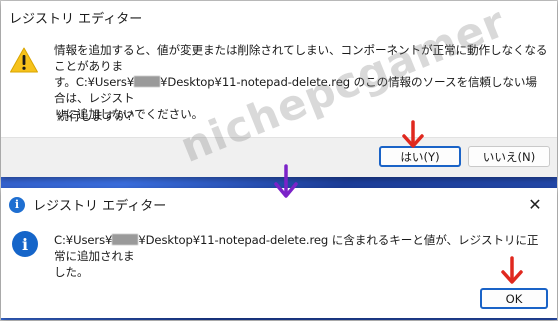 The height and width of the screenshot is (321, 558). Describe the element at coordinates (279, 17) in the screenshot. I see `title-bar: レジストリ エディター` at that location.